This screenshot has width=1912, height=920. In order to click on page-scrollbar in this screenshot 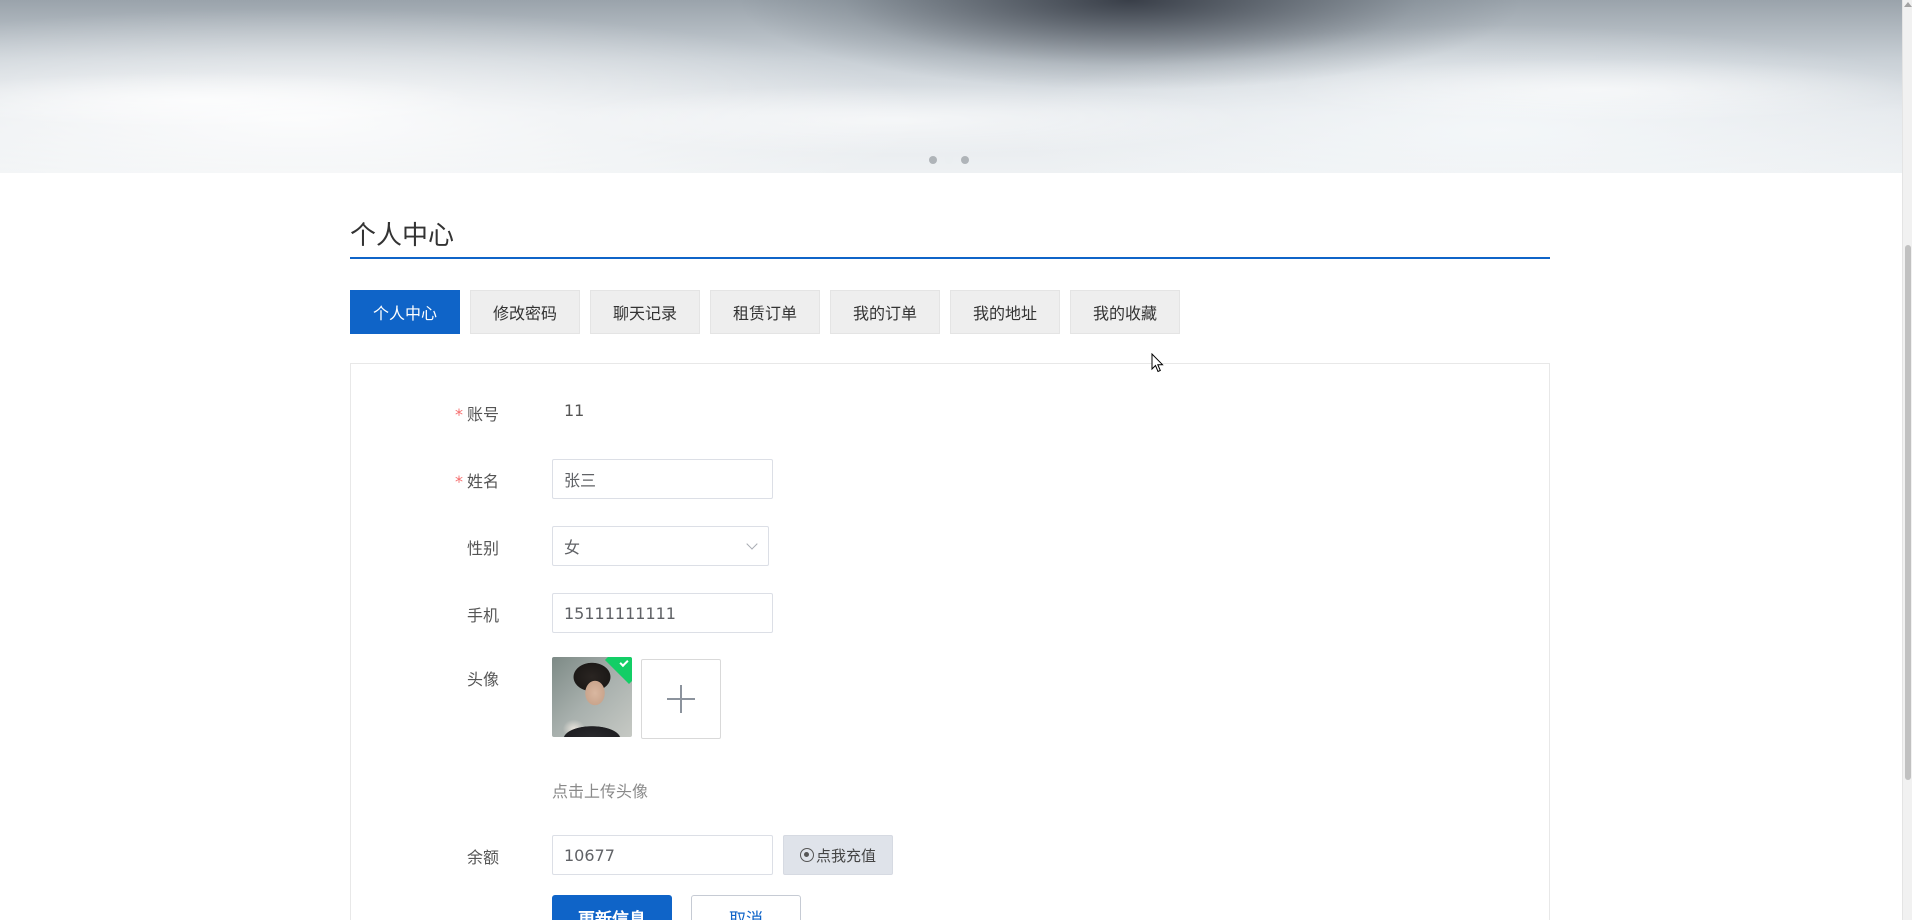, I will do `click(1907, 460)`.